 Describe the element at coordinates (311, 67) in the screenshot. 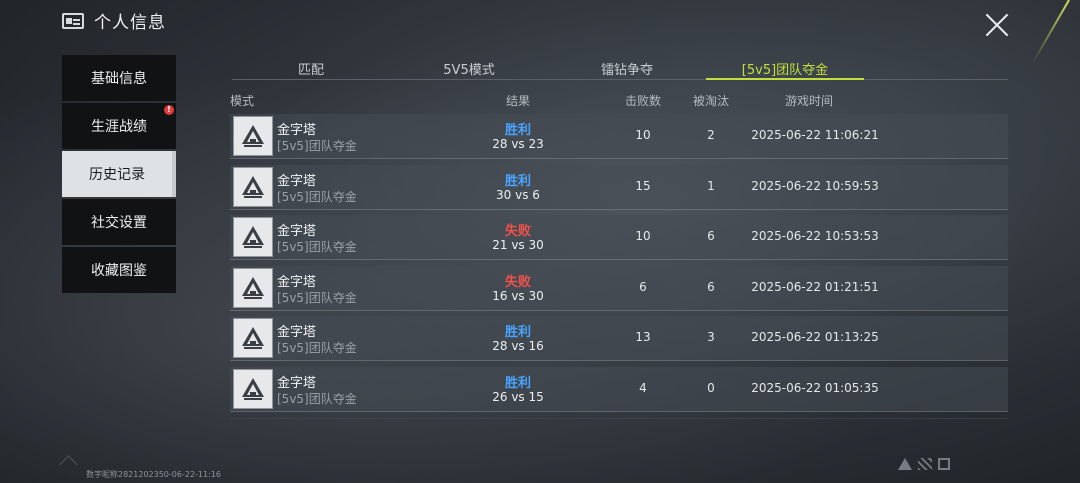

I see `tab-match: 匹配` at that location.